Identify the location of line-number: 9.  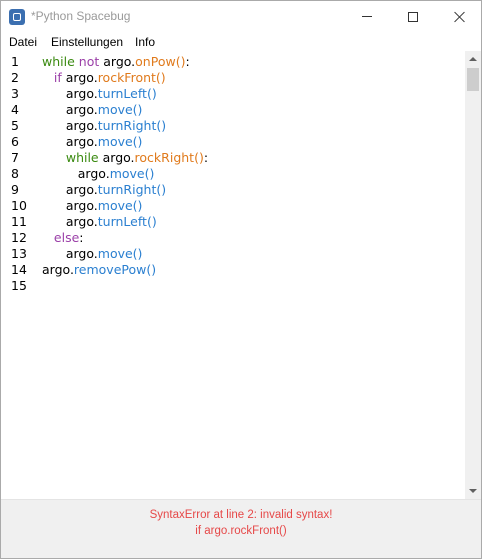
(15, 189).